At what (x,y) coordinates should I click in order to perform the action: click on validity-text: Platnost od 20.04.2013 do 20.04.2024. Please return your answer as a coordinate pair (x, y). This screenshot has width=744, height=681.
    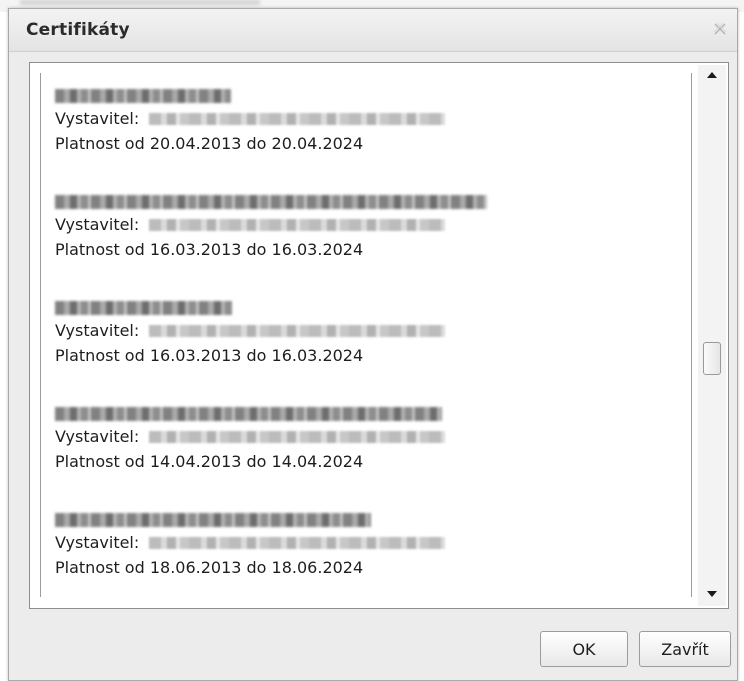
    Looking at the image, I should click on (209, 143).